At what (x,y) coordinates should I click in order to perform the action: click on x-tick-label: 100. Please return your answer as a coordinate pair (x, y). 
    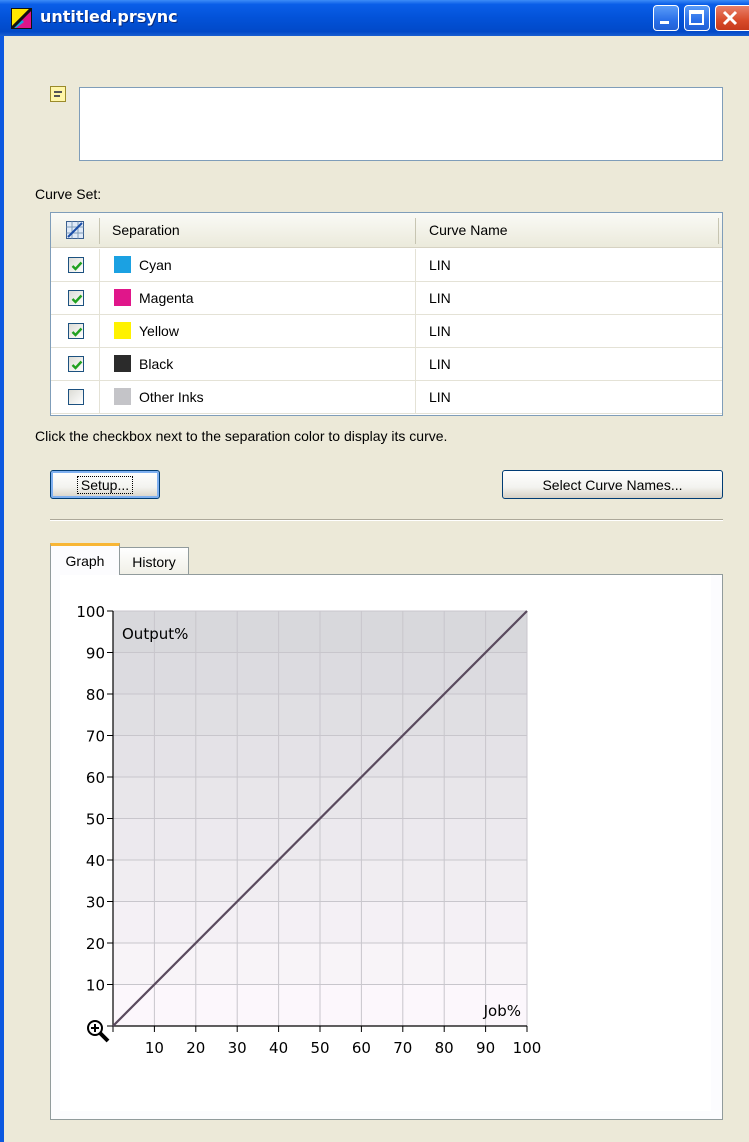
    Looking at the image, I should click on (527, 1048).